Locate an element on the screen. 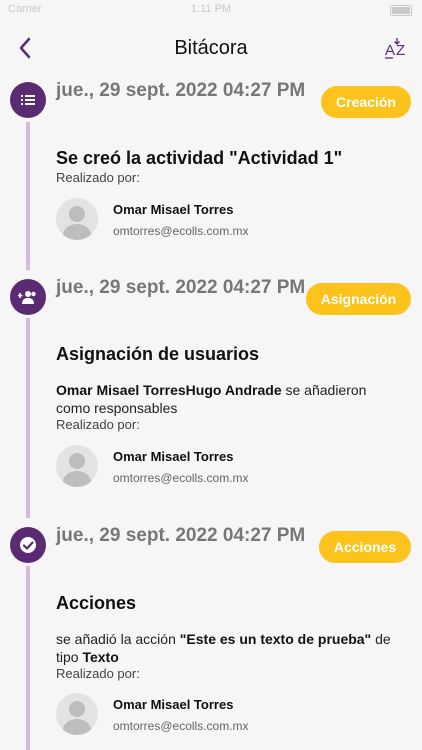  page-title: Bitácora is located at coordinates (211, 48).